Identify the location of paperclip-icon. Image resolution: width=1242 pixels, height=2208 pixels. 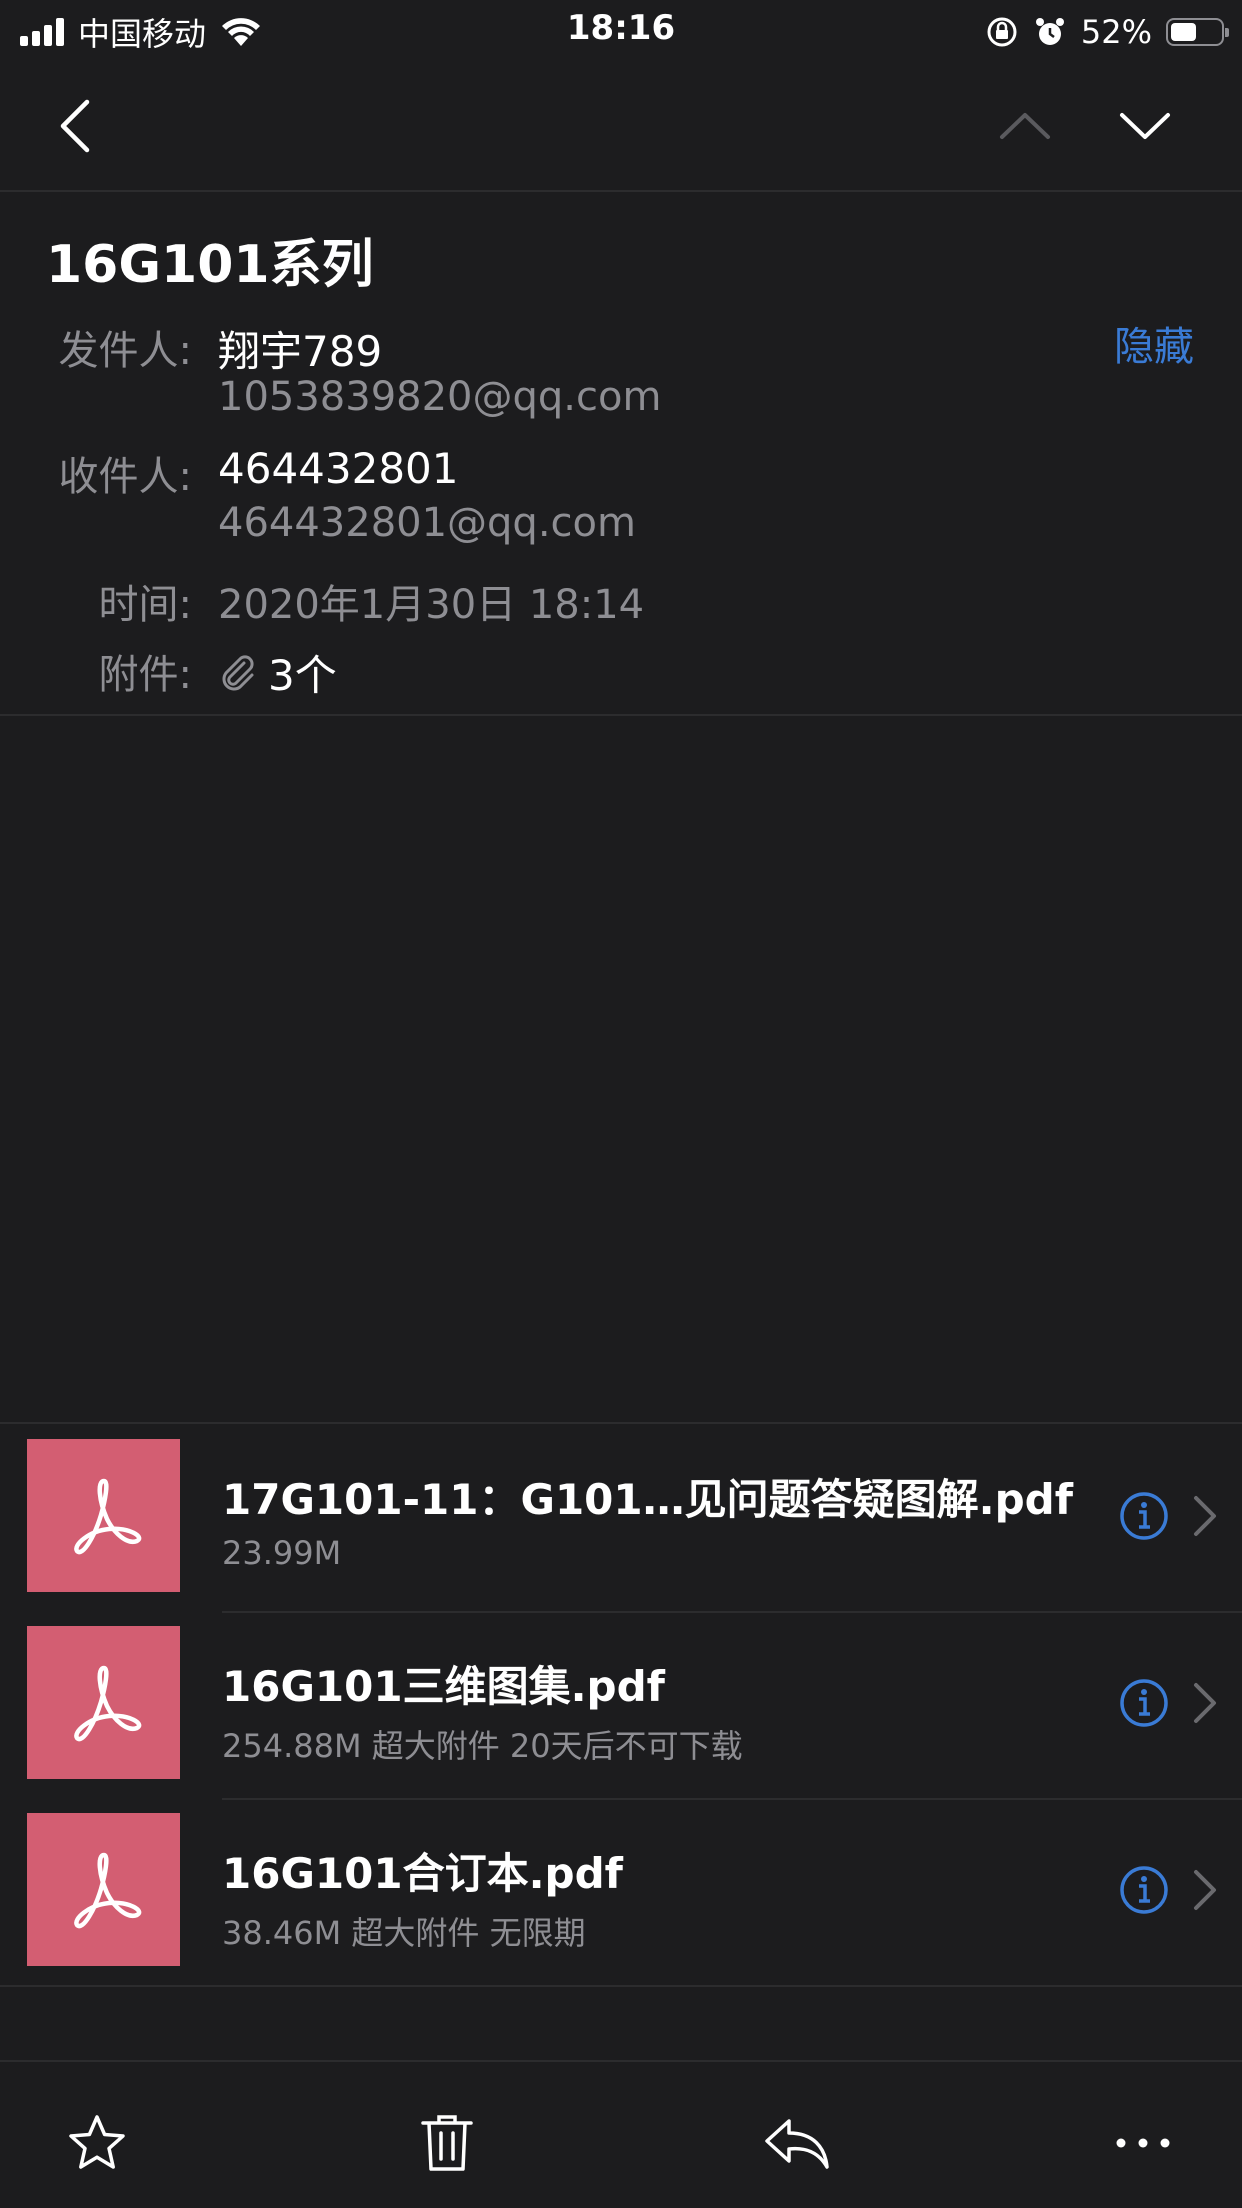
(238, 672).